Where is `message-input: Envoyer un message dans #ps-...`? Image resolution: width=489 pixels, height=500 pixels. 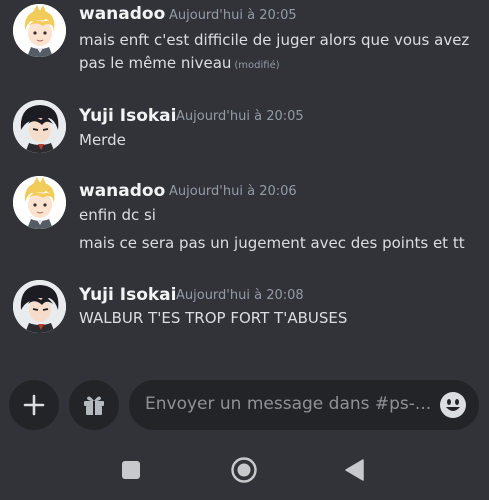
message-input: Envoyer un message dans #ps-... is located at coordinates (304, 405).